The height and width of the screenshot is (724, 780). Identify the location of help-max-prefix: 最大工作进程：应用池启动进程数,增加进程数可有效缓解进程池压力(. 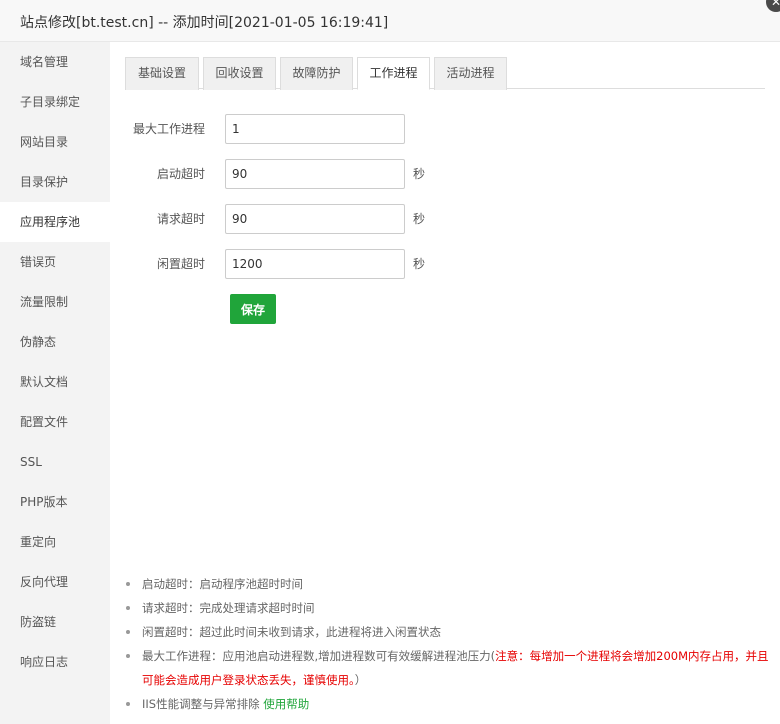
(319, 656).